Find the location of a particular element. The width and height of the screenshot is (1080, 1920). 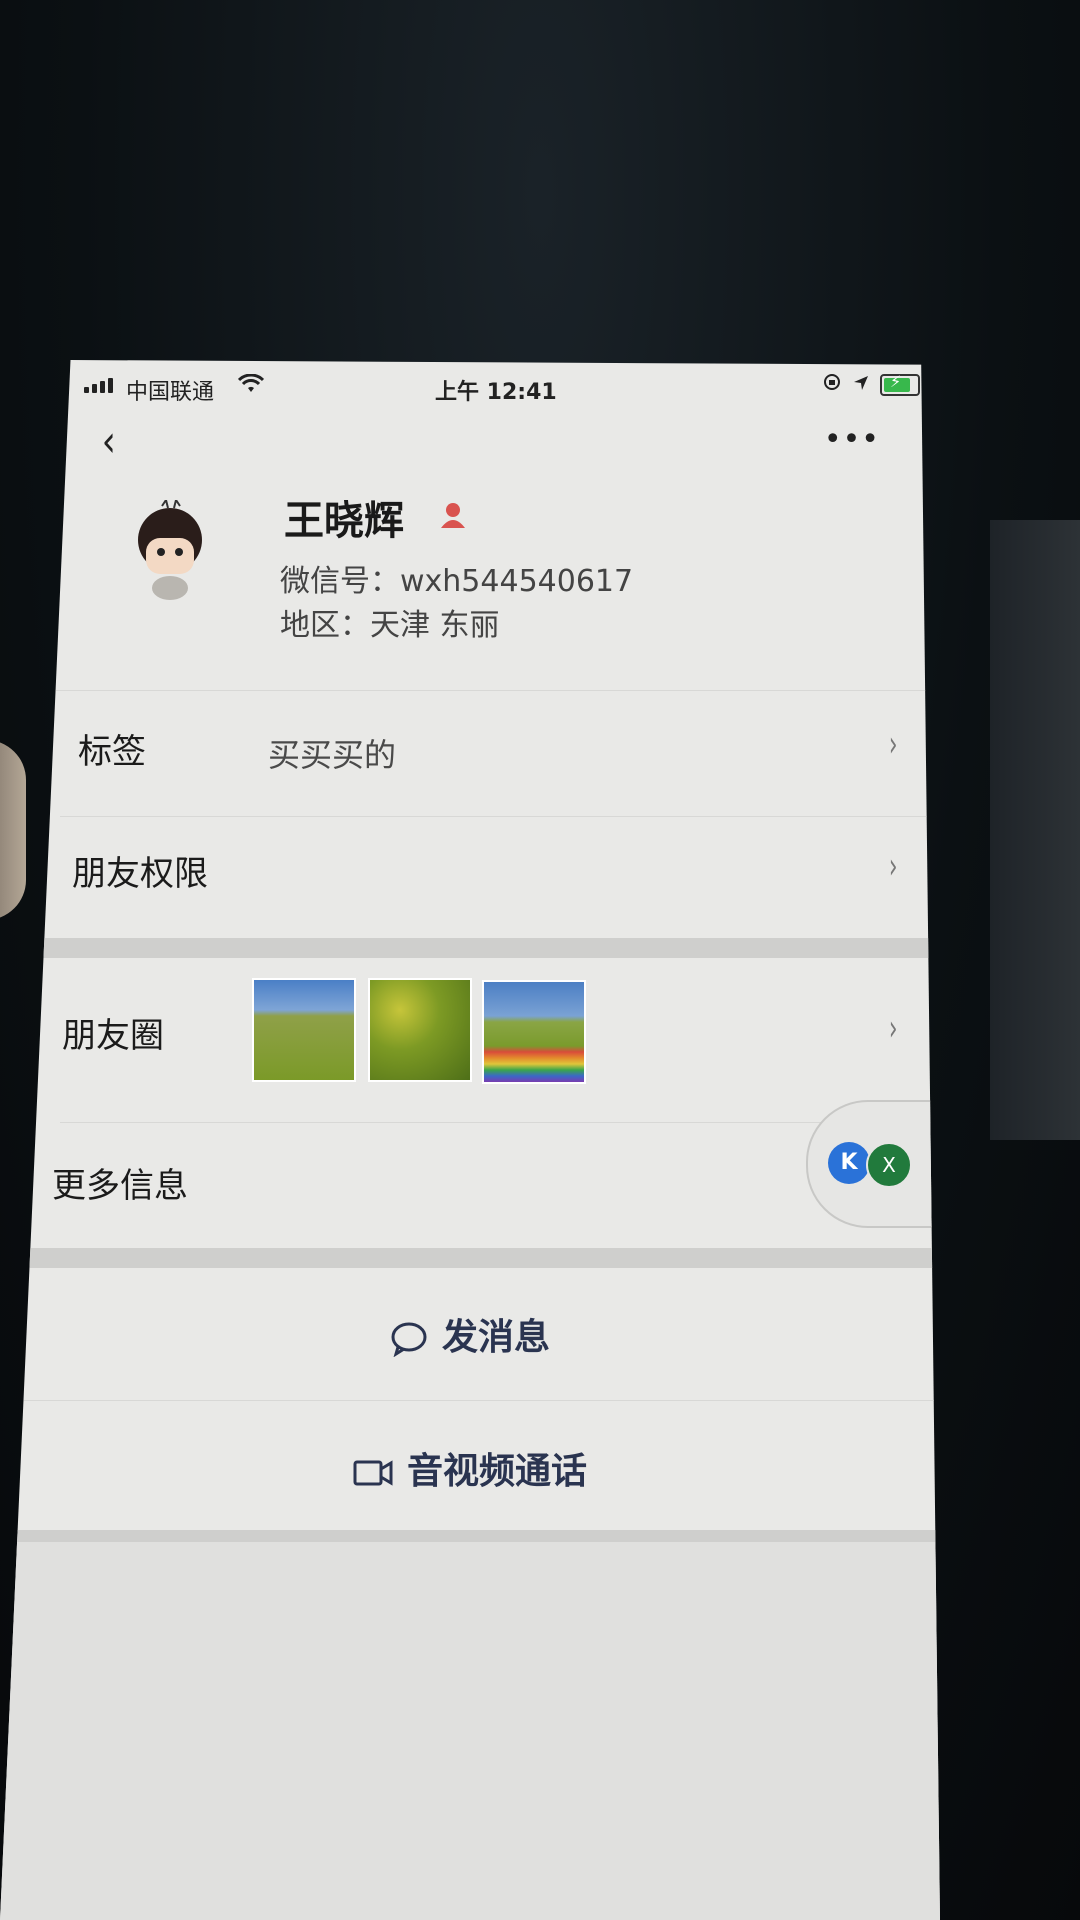

wifi-icon is located at coordinates (251, 386).